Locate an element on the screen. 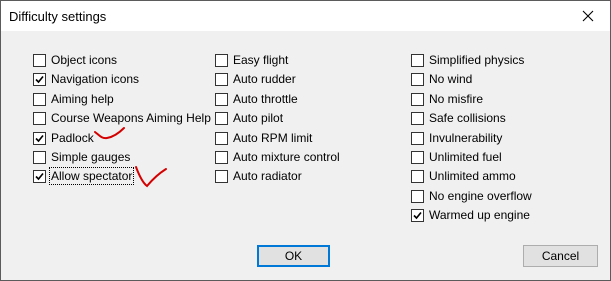  checkbox-label: Auto RPM limit is located at coordinates (273, 138).